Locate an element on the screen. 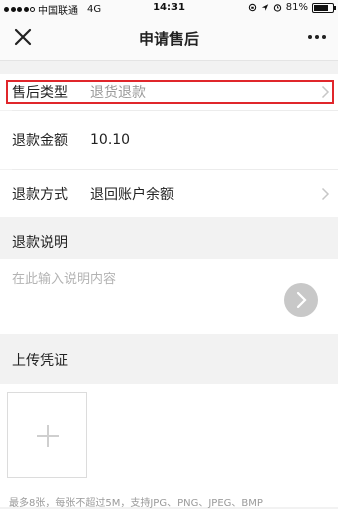  refund-amount-row: 退款金额 10.10 is located at coordinates (169, 140).